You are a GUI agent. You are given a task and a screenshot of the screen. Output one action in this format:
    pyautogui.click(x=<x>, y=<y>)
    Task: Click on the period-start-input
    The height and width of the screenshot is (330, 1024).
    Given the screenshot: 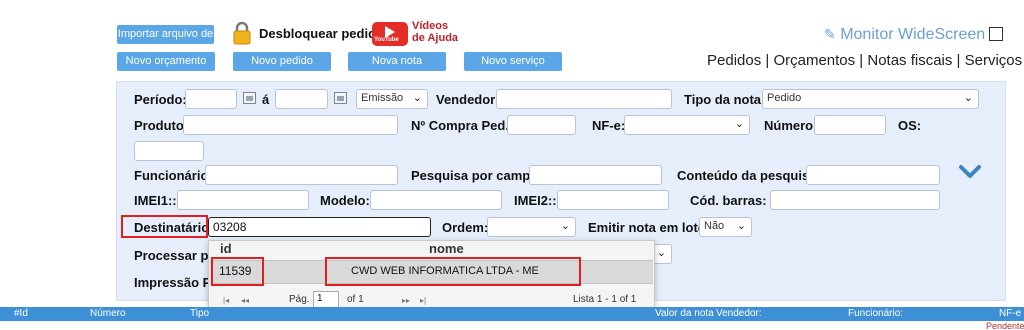 What is the action you would take?
    pyautogui.click(x=211, y=99)
    